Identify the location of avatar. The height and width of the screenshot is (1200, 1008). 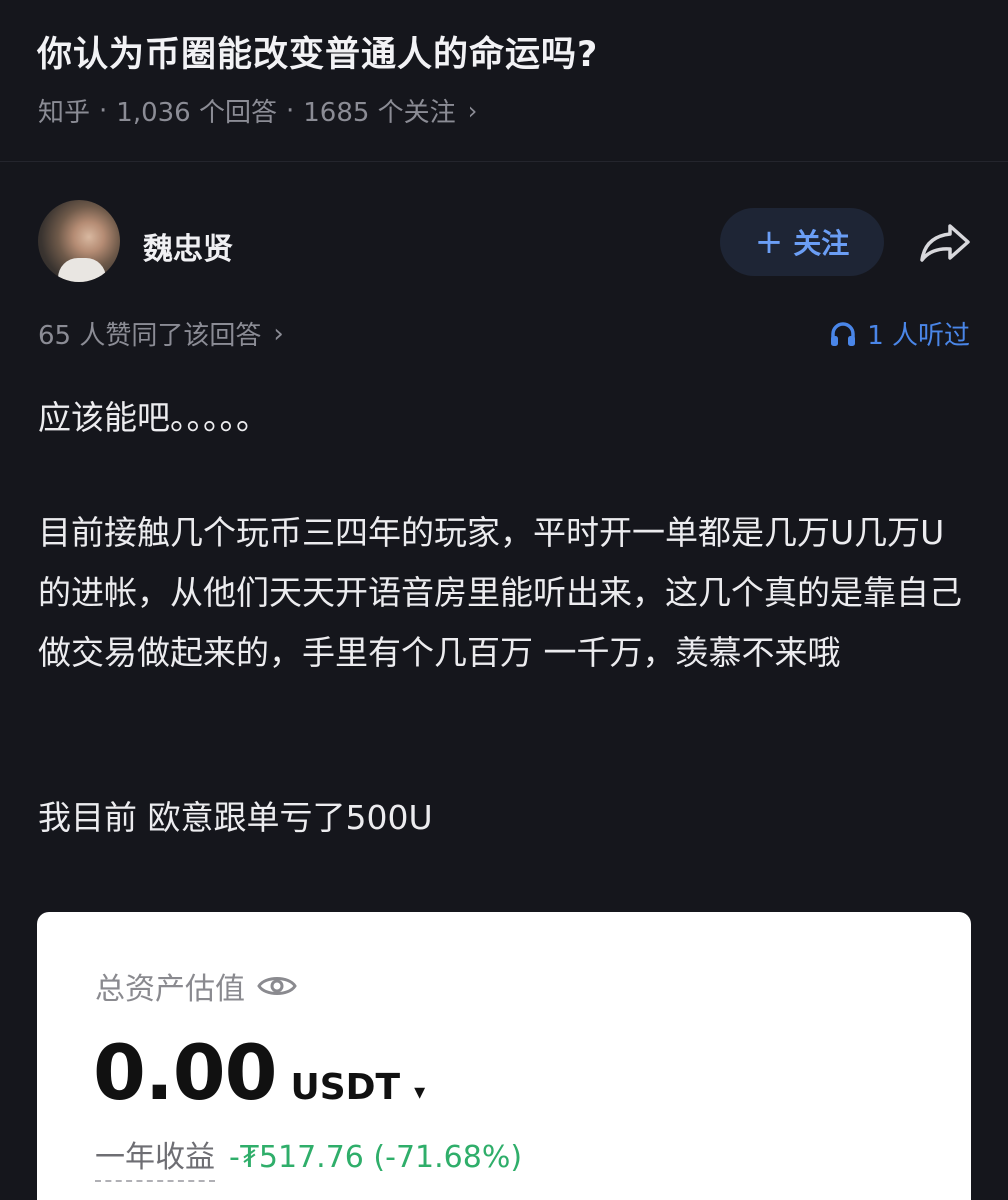
(79, 241).